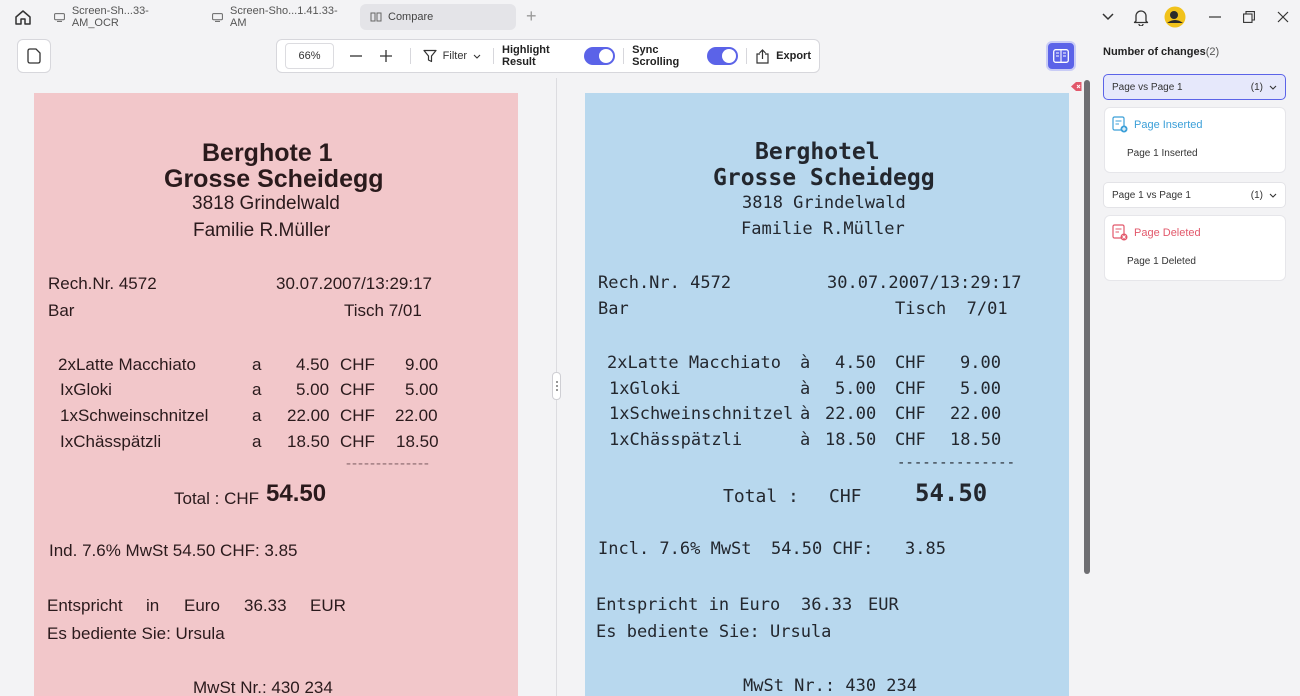 The height and width of the screenshot is (696, 1300). Describe the element at coordinates (783, 56) in the screenshot. I see `export-button: Export` at that location.